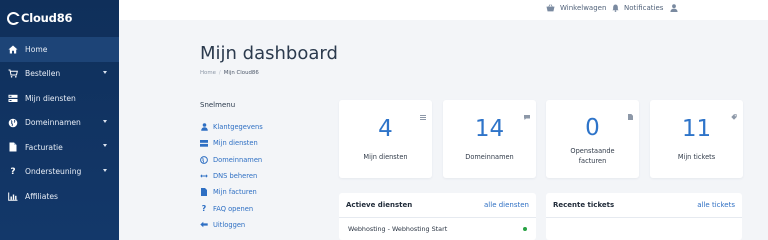  I want to click on snelmenu-item-label: Mijn diensten, so click(235, 143).